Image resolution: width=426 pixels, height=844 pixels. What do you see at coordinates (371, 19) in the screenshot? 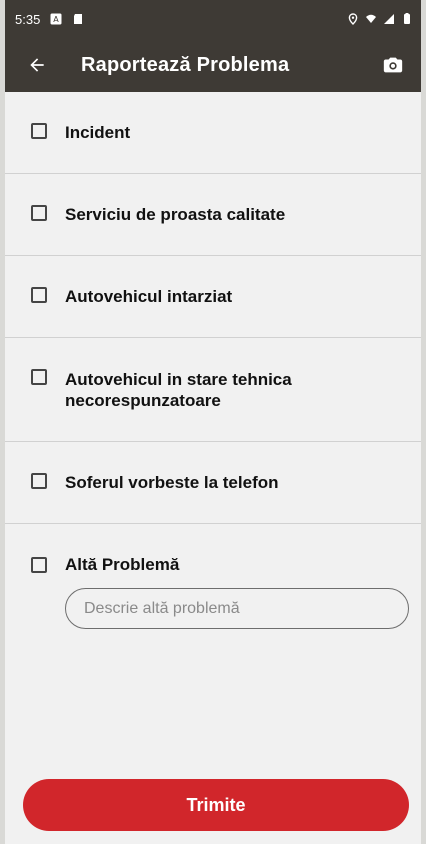
I see `wifi-icon` at bounding box center [371, 19].